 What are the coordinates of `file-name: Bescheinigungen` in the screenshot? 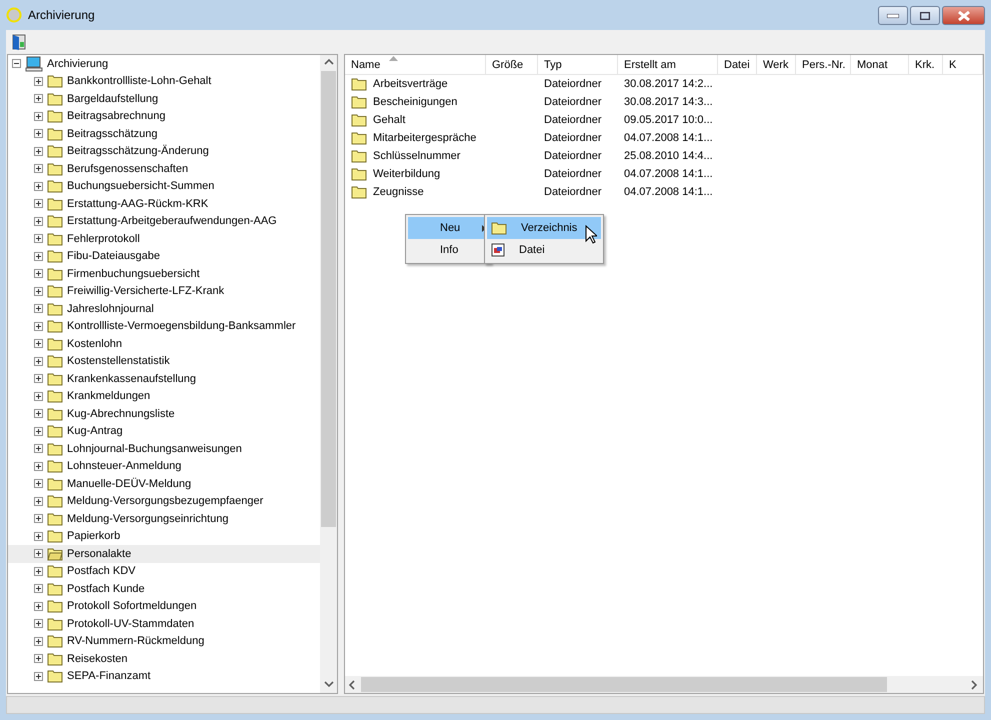 It's located at (415, 102).